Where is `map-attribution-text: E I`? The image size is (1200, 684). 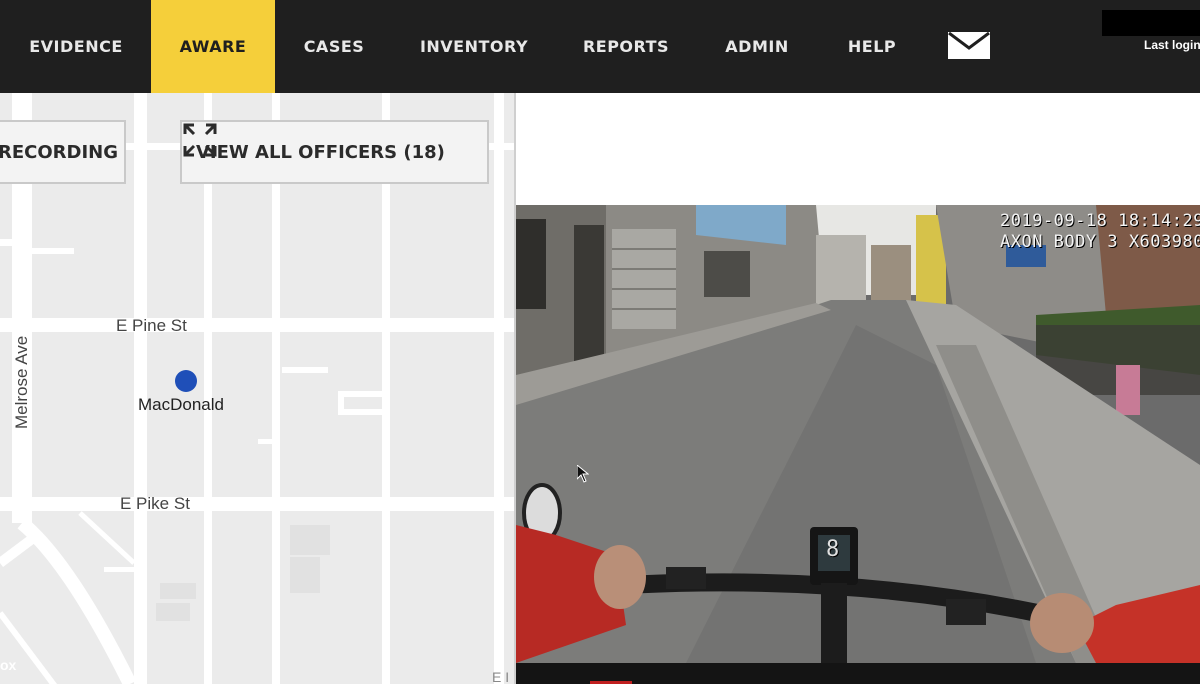 map-attribution-text: E I is located at coordinates (501, 676).